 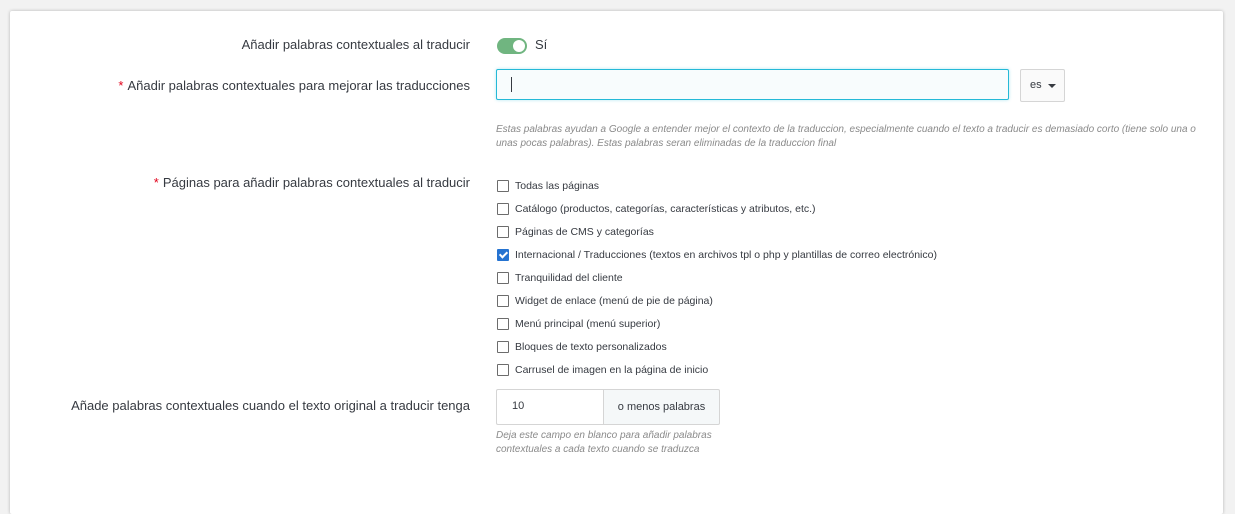 What do you see at coordinates (1052, 86) in the screenshot?
I see `caret-down-icon` at bounding box center [1052, 86].